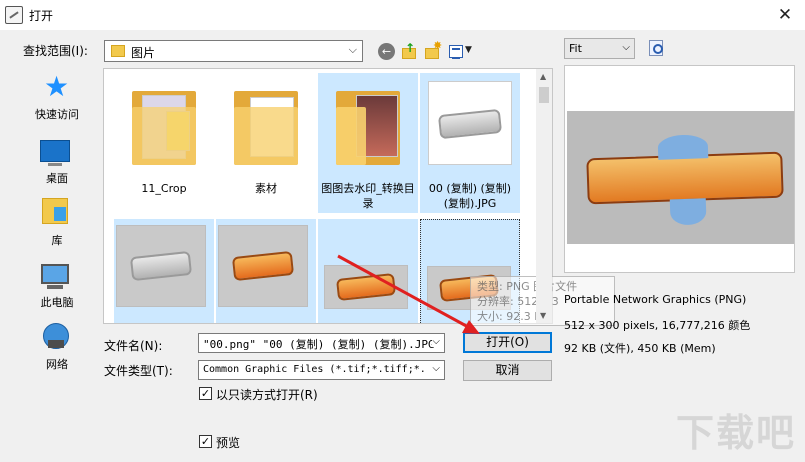  Describe the element at coordinates (543, 315) in the screenshot. I see `scroll-down-icon: ▼` at that location.